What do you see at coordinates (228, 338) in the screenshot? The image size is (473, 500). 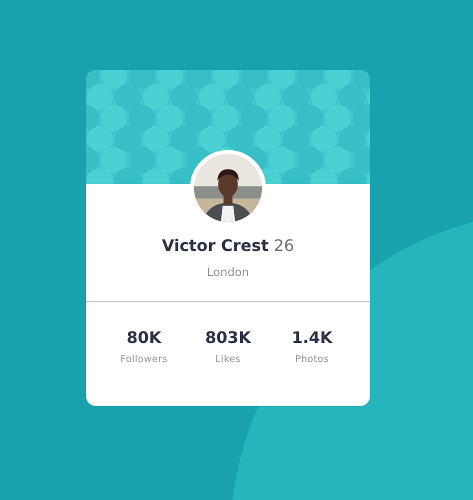 I see `stat-value: 803K` at bounding box center [228, 338].